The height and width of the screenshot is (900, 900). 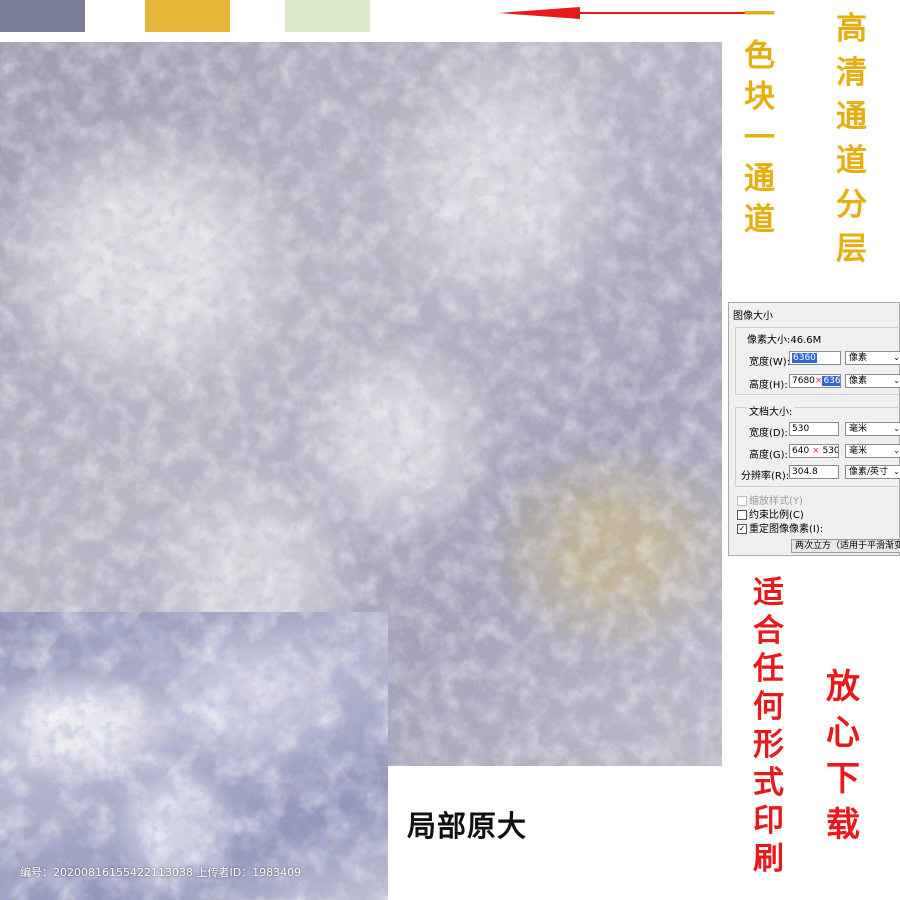 What do you see at coordinates (872, 429) in the screenshot?
I see `doc-width-unit-select: 毫米 ⌄` at bounding box center [872, 429].